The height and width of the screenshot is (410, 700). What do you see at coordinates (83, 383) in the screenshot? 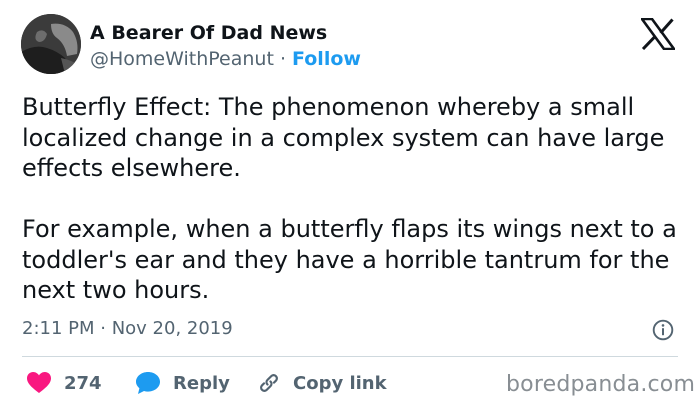
I see `like-count: 274` at bounding box center [83, 383].